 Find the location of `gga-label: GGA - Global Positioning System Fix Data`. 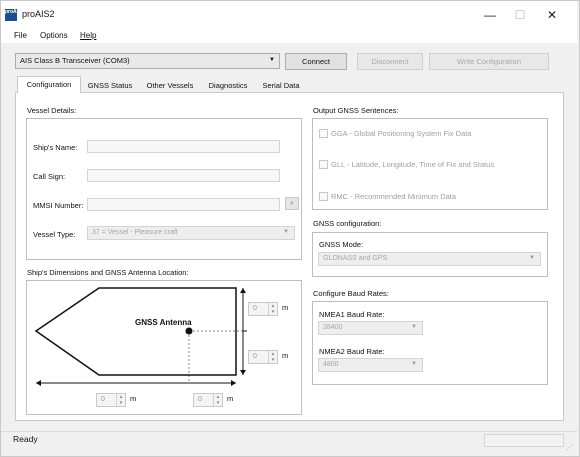

gga-label: GGA - Global Positioning System Fix Data is located at coordinates (401, 133).